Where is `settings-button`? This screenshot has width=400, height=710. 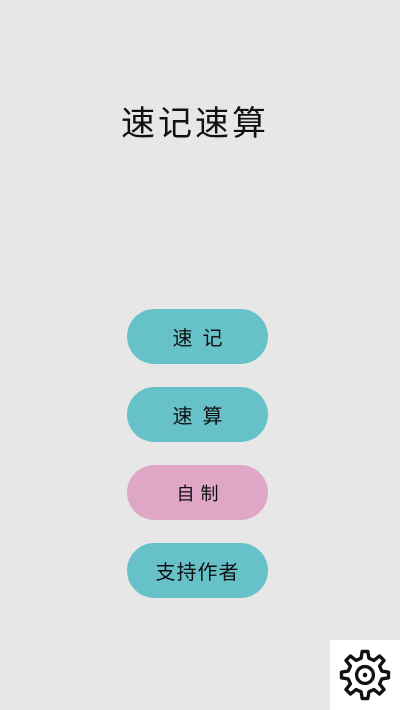 settings-button is located at coordinates (365, 675).